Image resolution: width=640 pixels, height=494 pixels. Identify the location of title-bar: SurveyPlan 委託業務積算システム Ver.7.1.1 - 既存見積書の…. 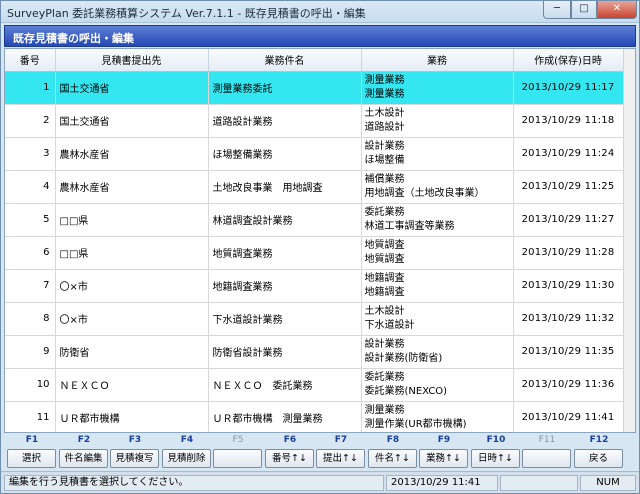
(320, 12).